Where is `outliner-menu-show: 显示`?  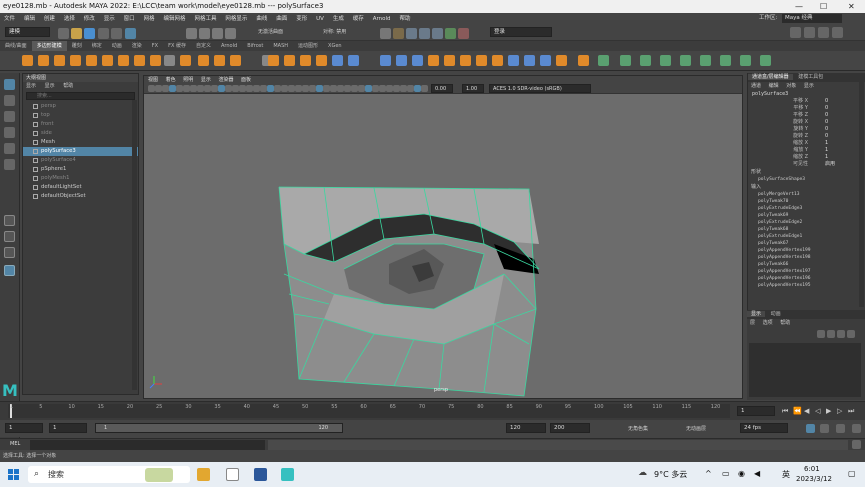
outliner-menu-show: 显示 is located at coordinates (50, 86).